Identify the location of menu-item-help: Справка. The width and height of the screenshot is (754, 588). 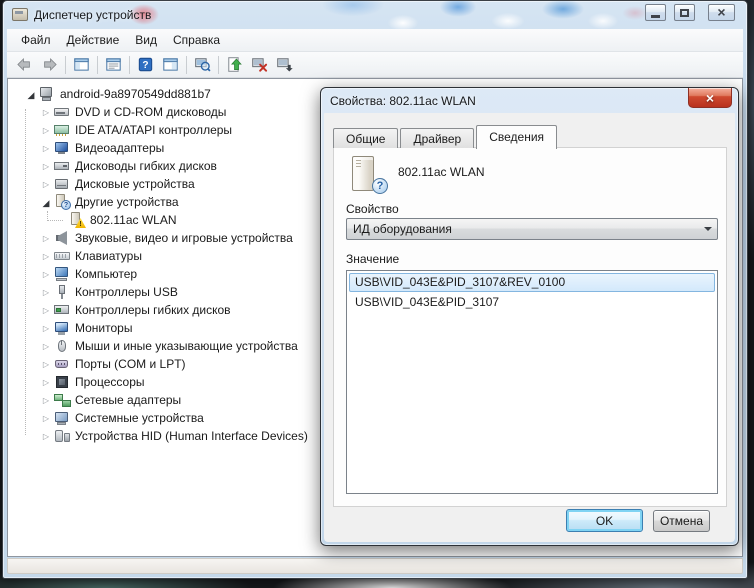
(196, 40).